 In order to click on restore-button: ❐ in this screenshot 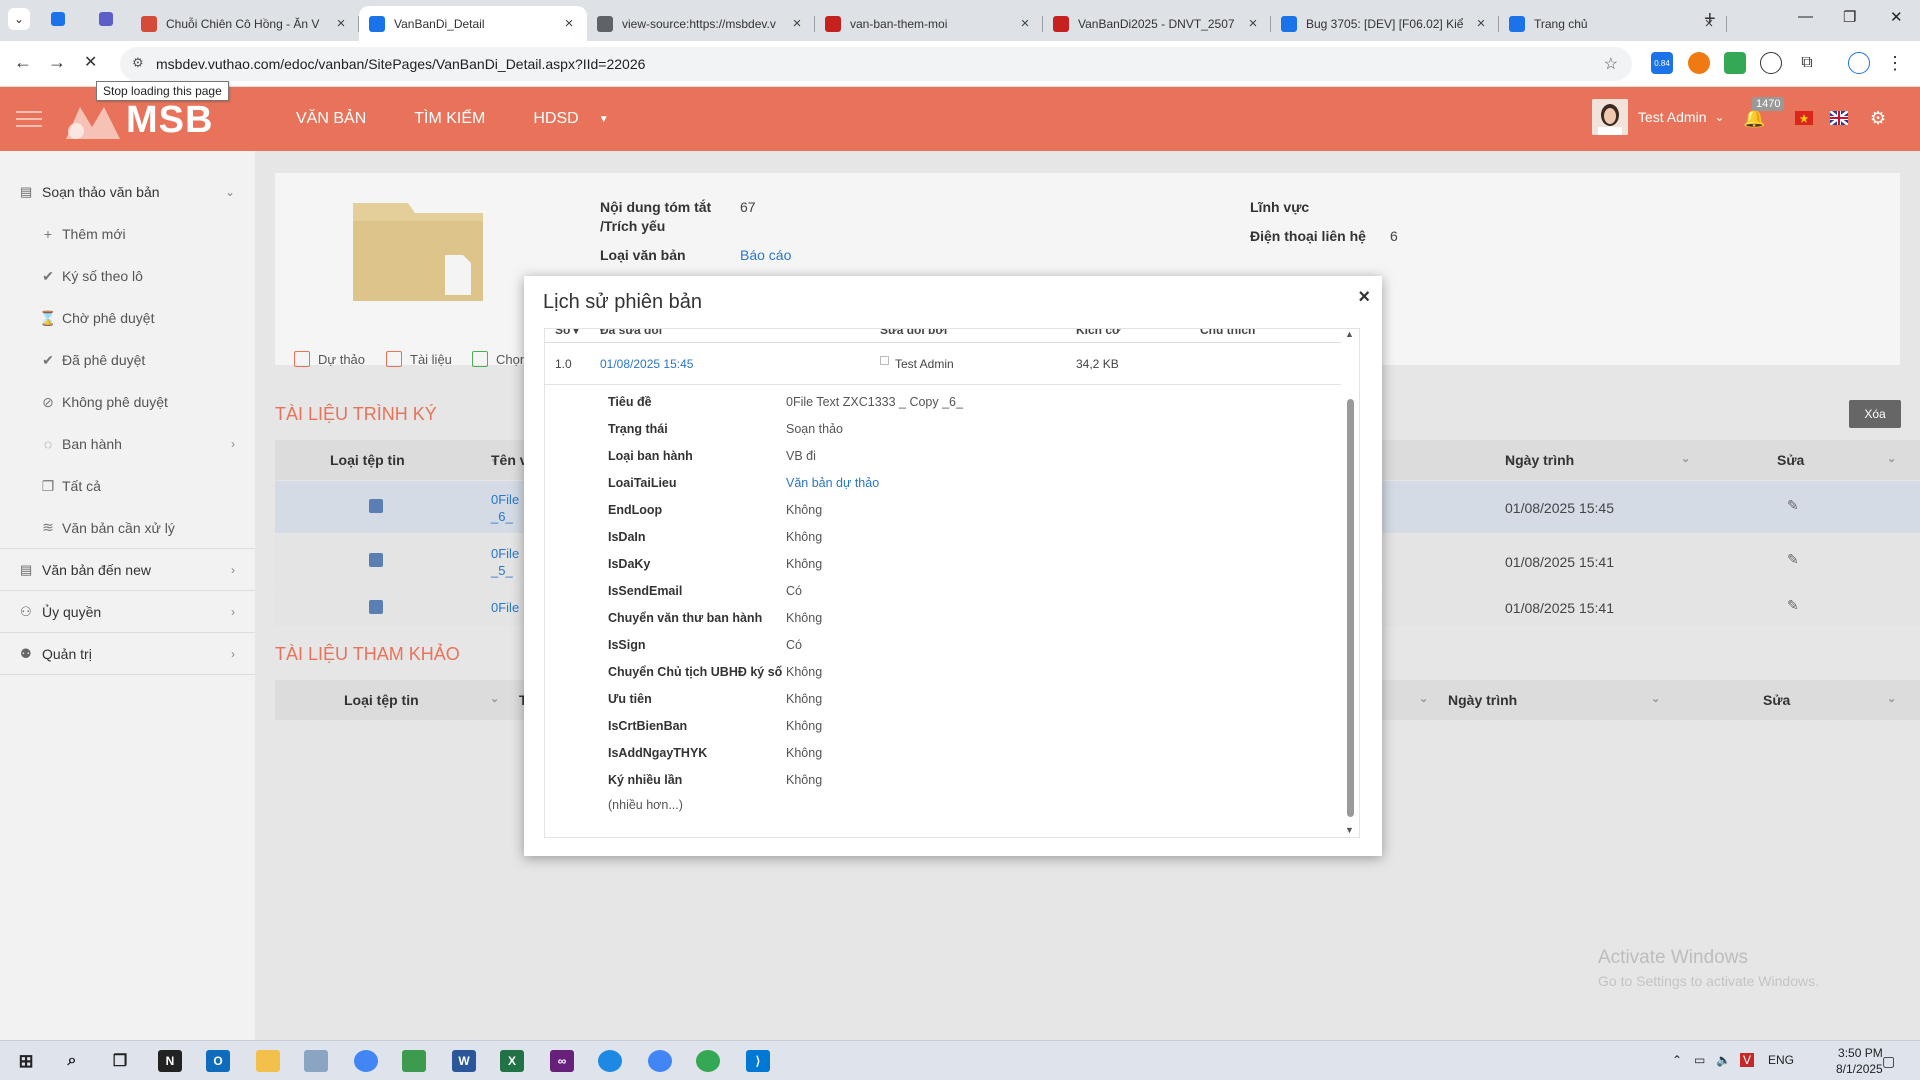, I will do `click(1849, 17)`.